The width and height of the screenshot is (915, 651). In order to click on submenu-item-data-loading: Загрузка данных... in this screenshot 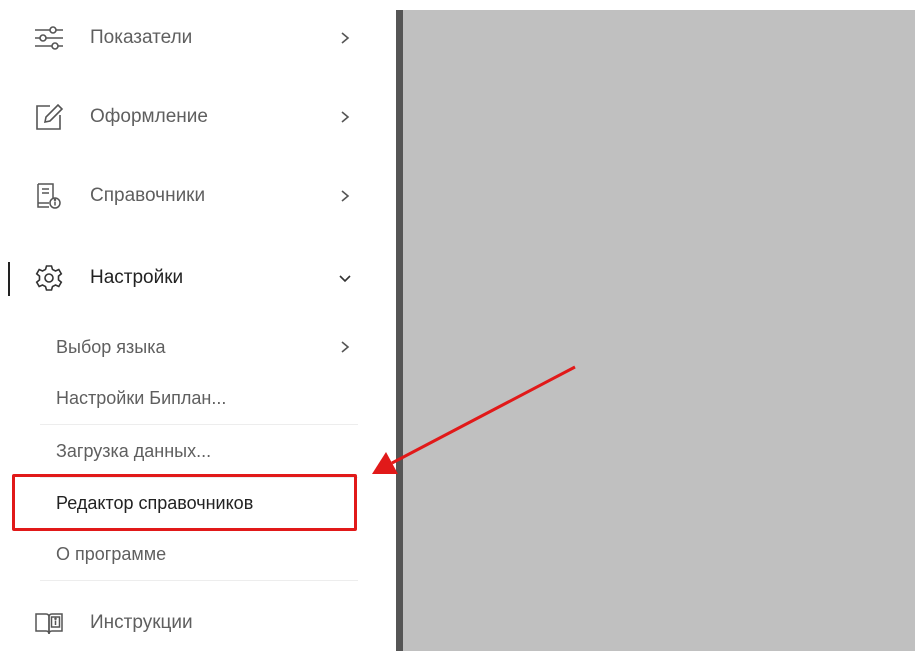, I will do `click(199, 451)`.